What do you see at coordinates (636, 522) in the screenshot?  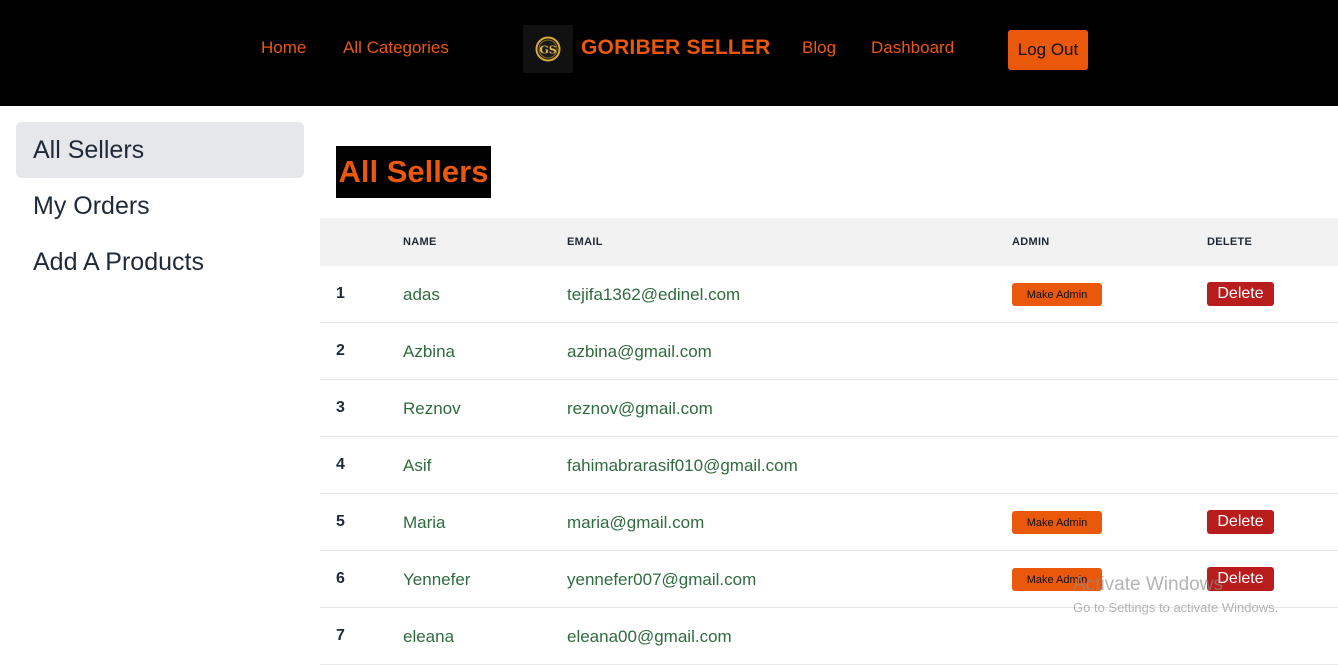 I see `seller-email: maria@gmail.com` at bounding box center [636, 522].